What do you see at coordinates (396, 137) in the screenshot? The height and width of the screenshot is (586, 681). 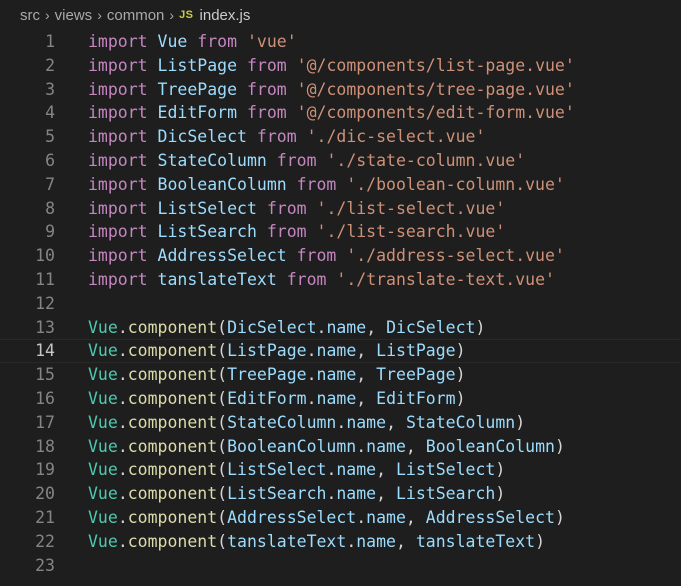 I see `code-token: './dic-select.vue'` at bounding box center [396, 137].